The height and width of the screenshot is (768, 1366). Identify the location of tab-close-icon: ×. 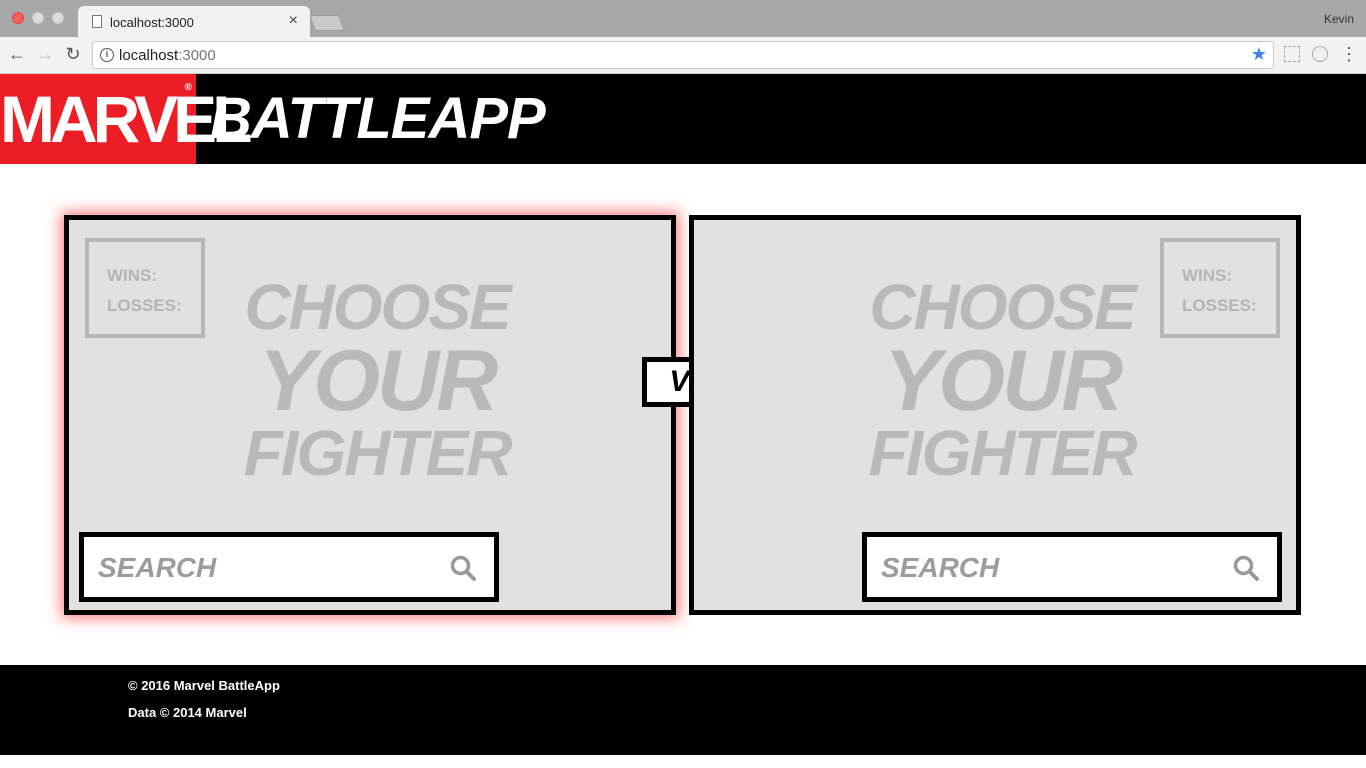
(293, 21).